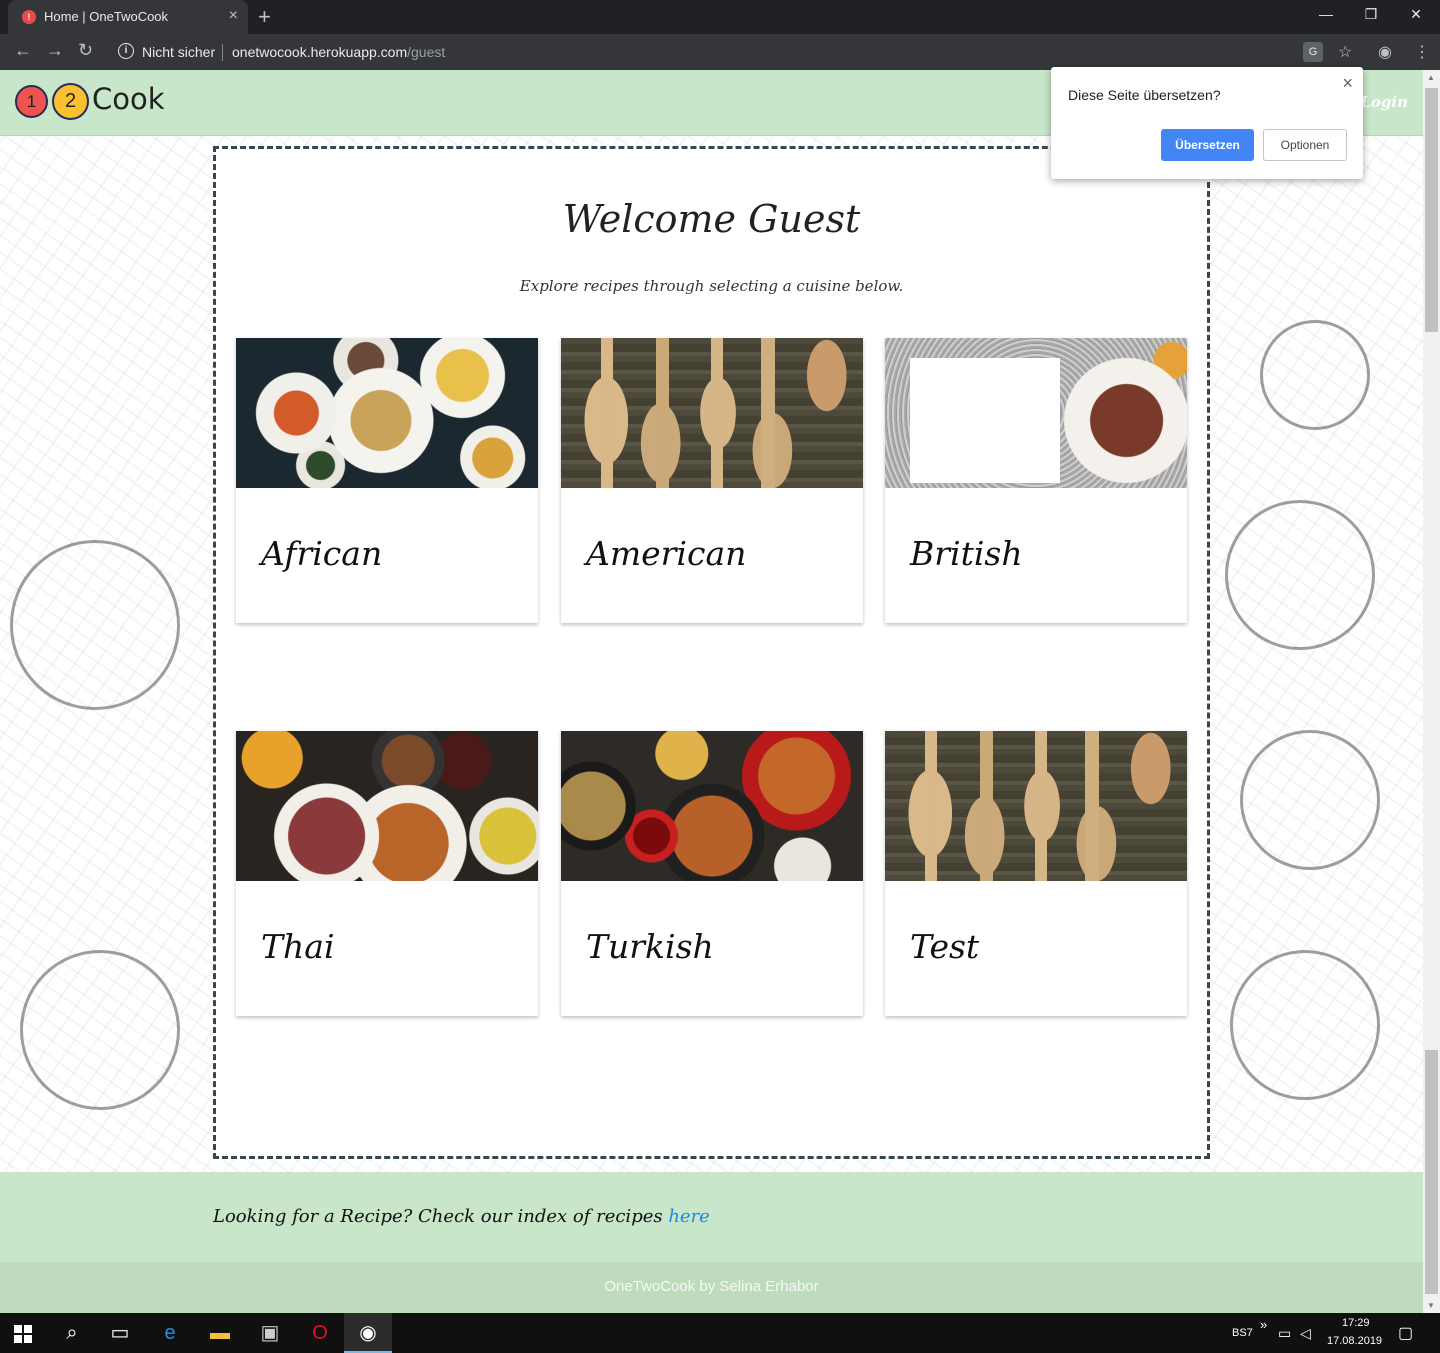  I want to click on close-window-button: ✕, so click(1416, 14).